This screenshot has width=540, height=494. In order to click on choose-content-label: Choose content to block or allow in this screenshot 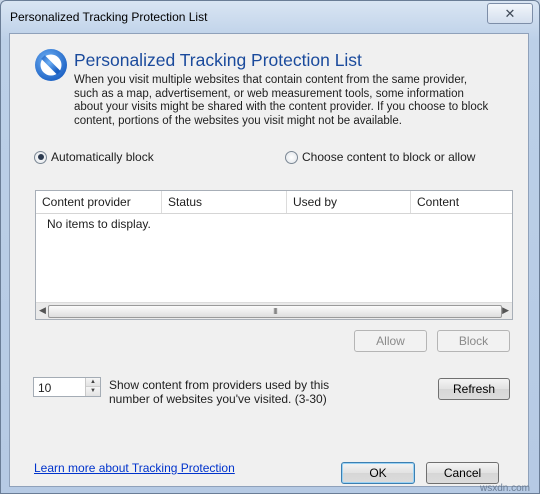, I will do `click(389, 157)`.